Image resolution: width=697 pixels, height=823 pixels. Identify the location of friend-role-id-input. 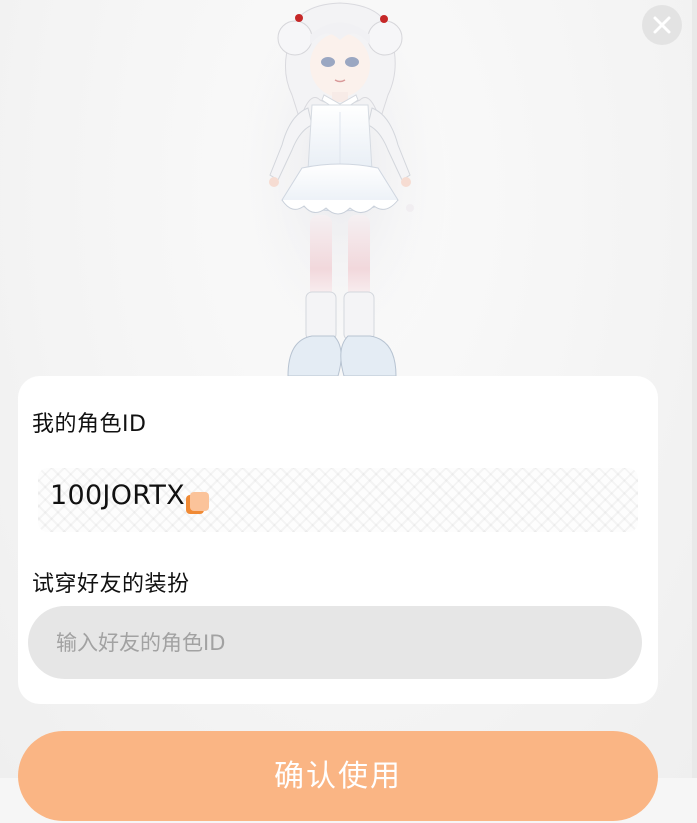
(335, 642).